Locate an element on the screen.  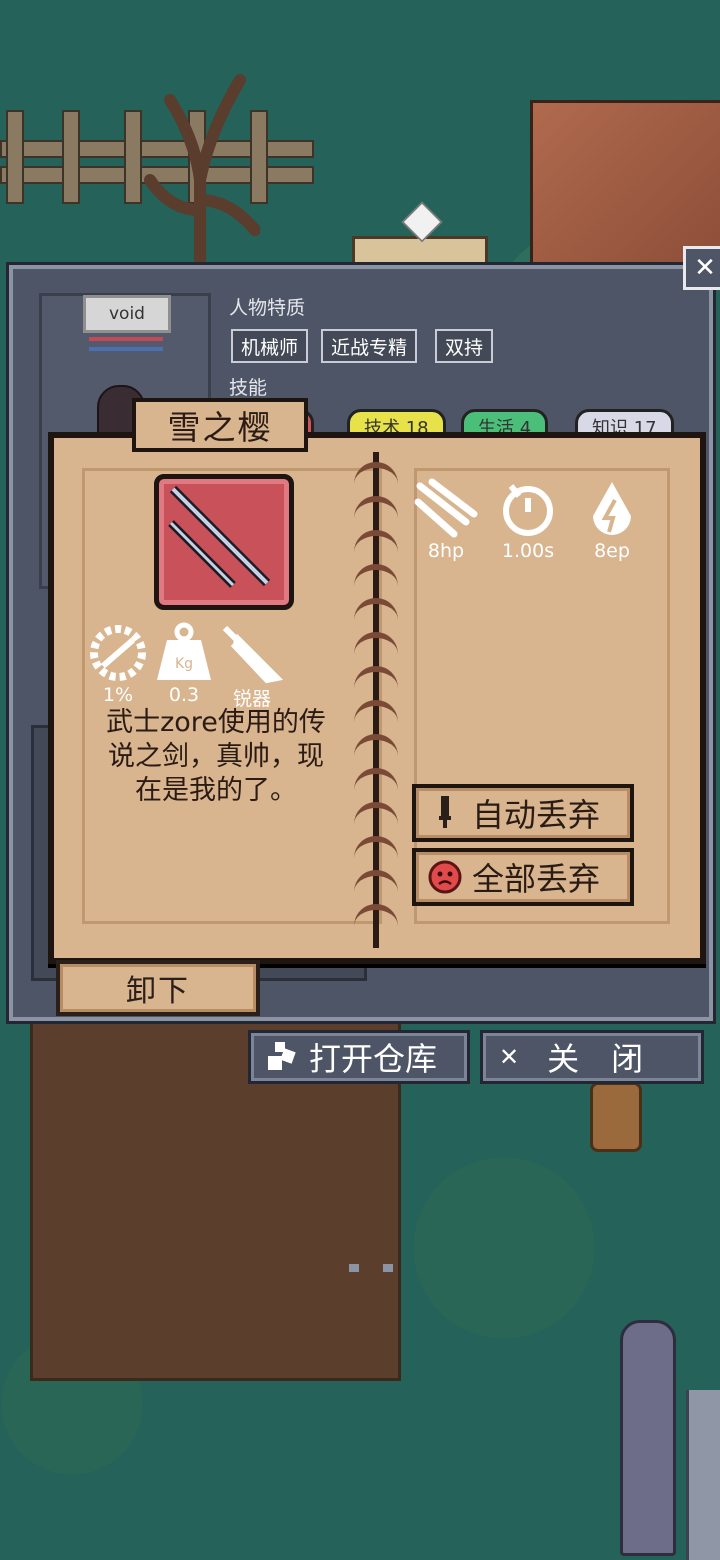
damage-stat: 8hp is located at coordinates (446, 520).